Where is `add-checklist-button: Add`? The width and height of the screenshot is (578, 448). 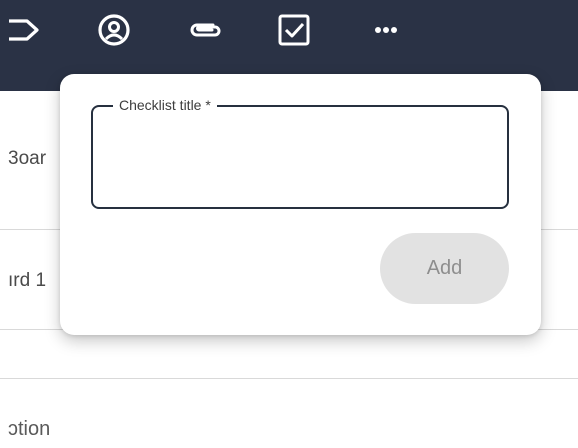
add-checklist-button: Add is located at coordinates (444, 268).